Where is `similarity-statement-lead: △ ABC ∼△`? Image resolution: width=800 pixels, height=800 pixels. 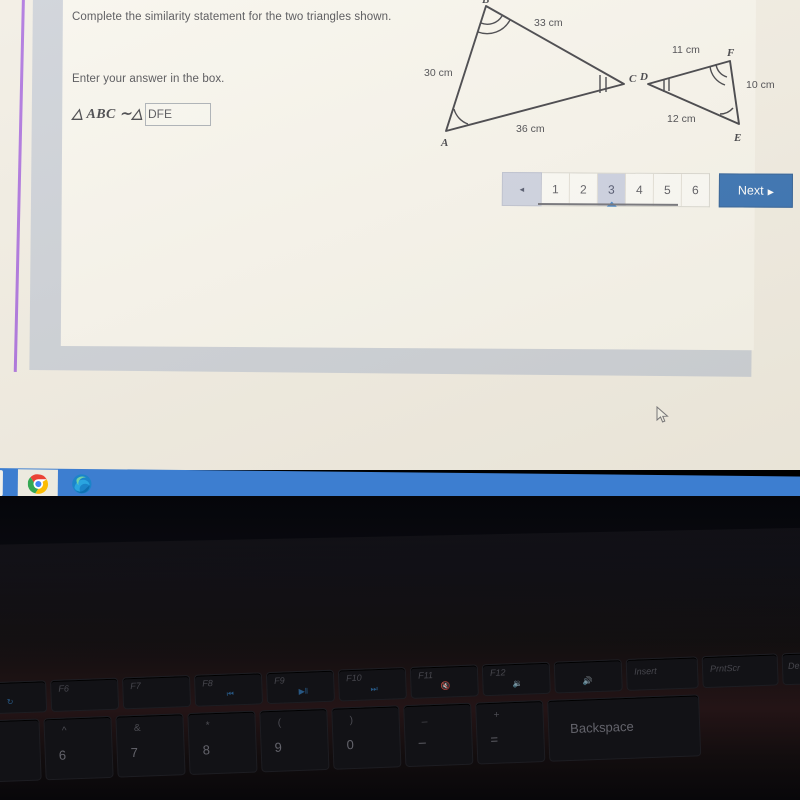 similarity-statement-lead: △ ABC ∼△ is located at coordinates (107, 114).